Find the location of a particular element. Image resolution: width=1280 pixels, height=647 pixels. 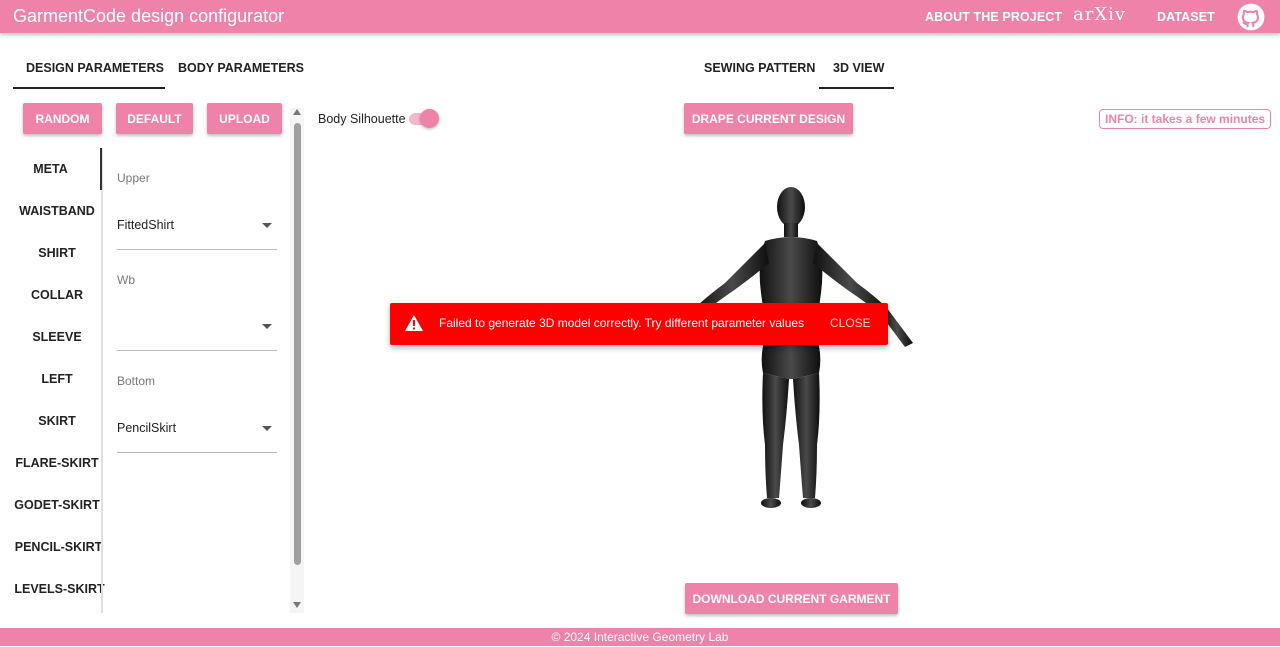

about-project-link: ABOUT THE PROJECT is located at coordinates (993, 17).